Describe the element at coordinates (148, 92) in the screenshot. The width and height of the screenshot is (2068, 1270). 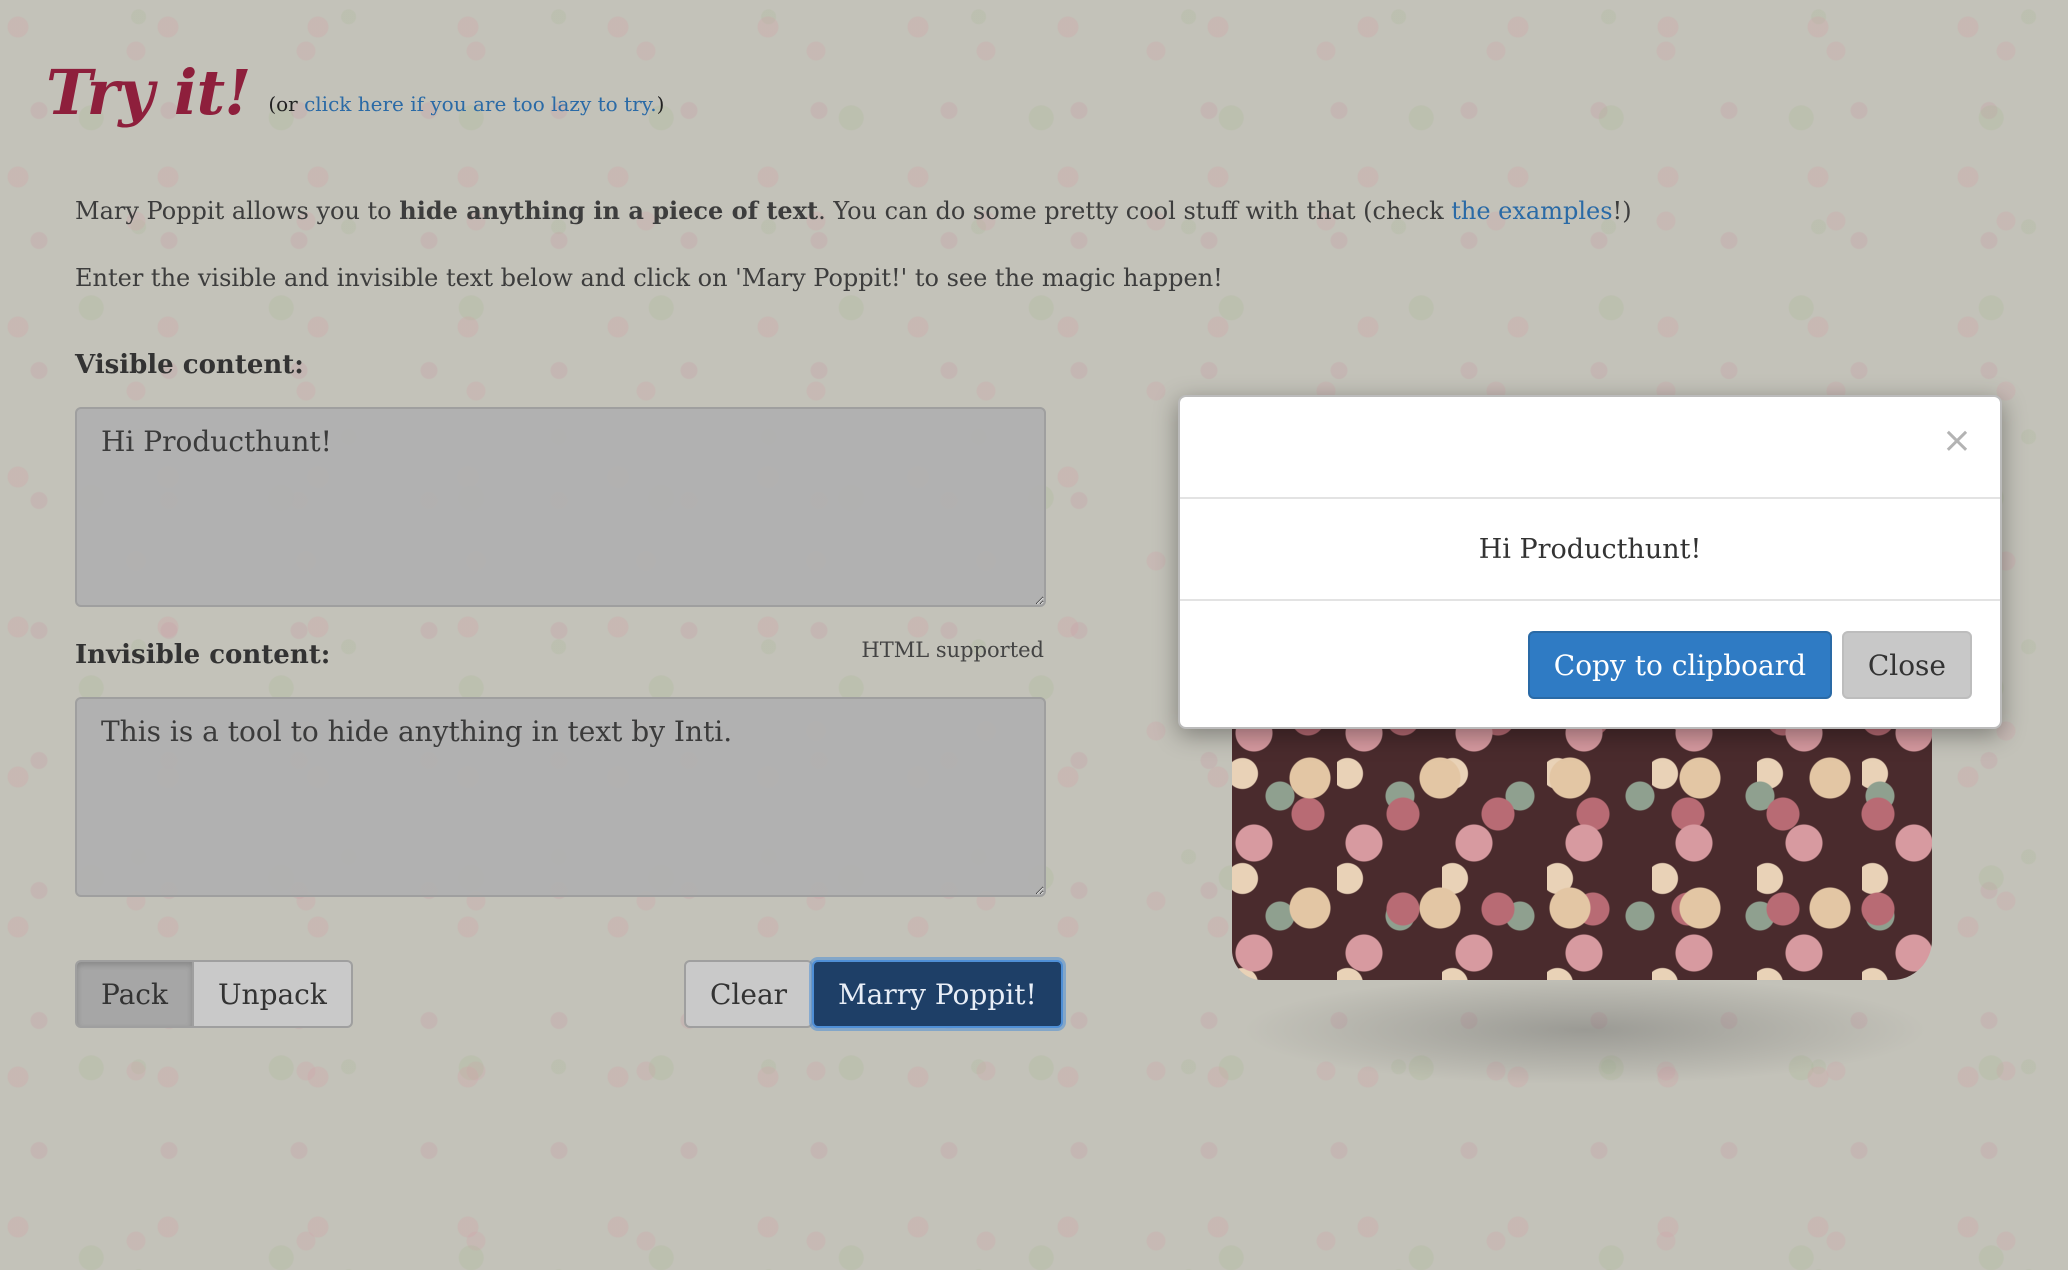
I see `page-title: Try it!` at that location.